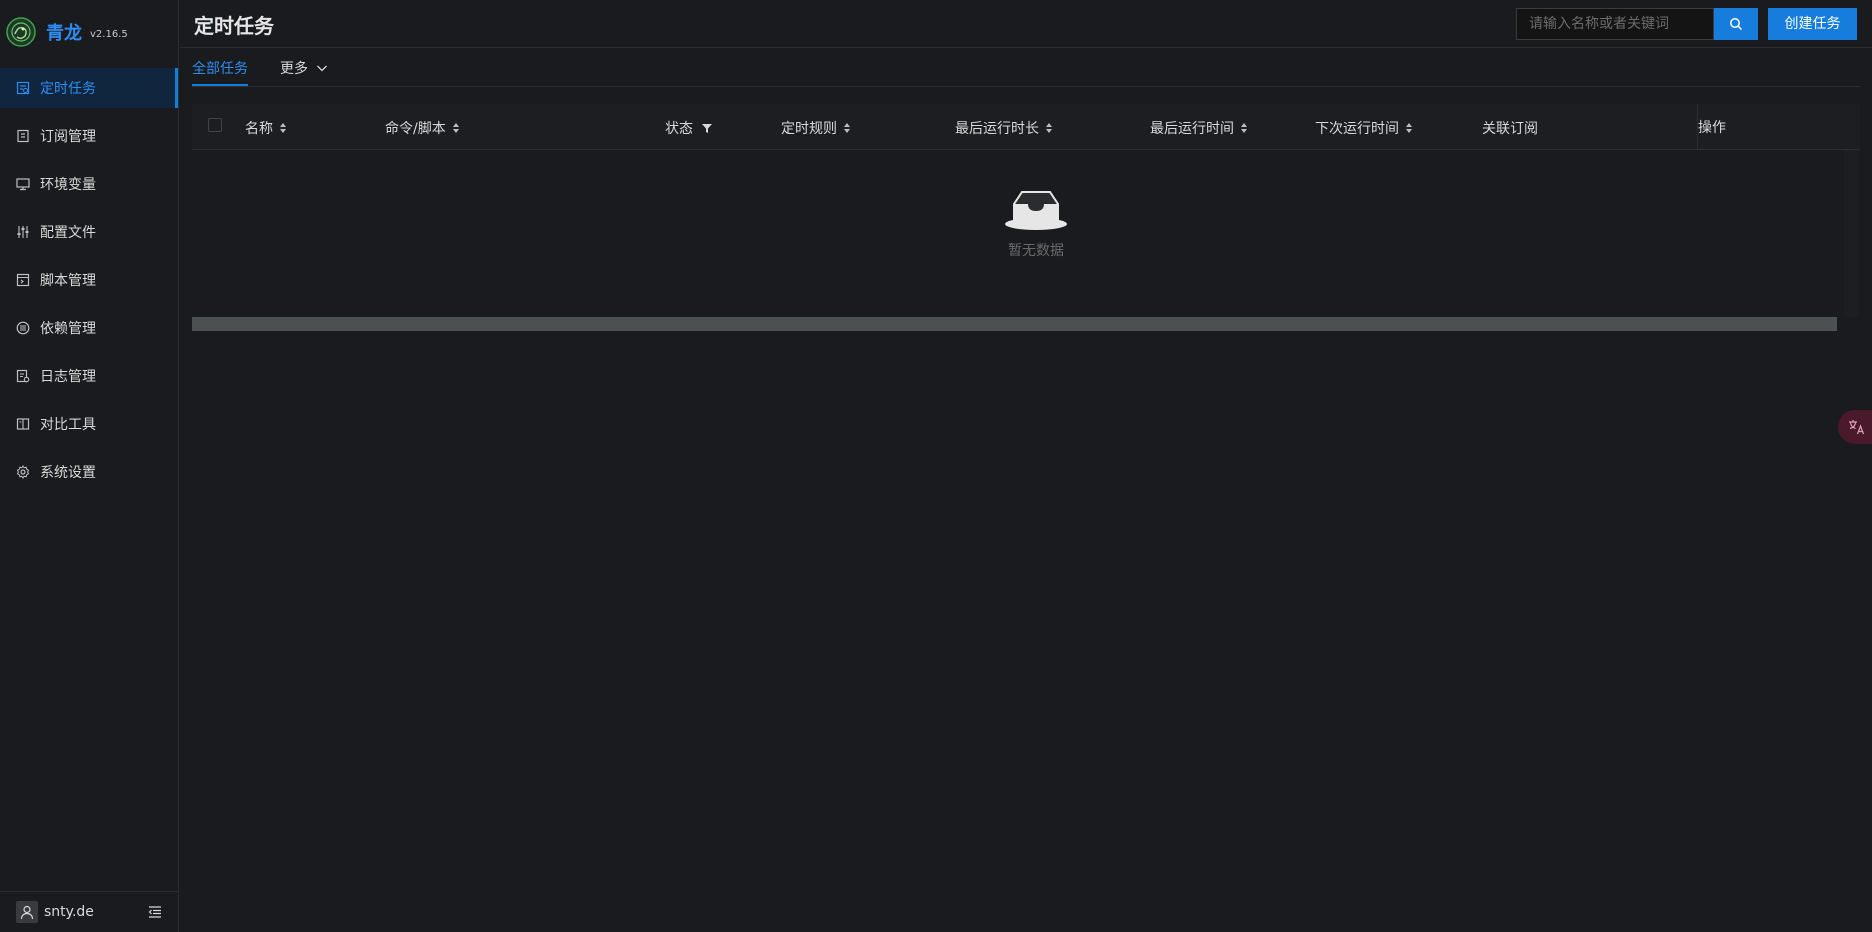  What do you see at coordinates (23, 376) in the screenshot?
I see `log-icon` at bounding box center [23, 376].